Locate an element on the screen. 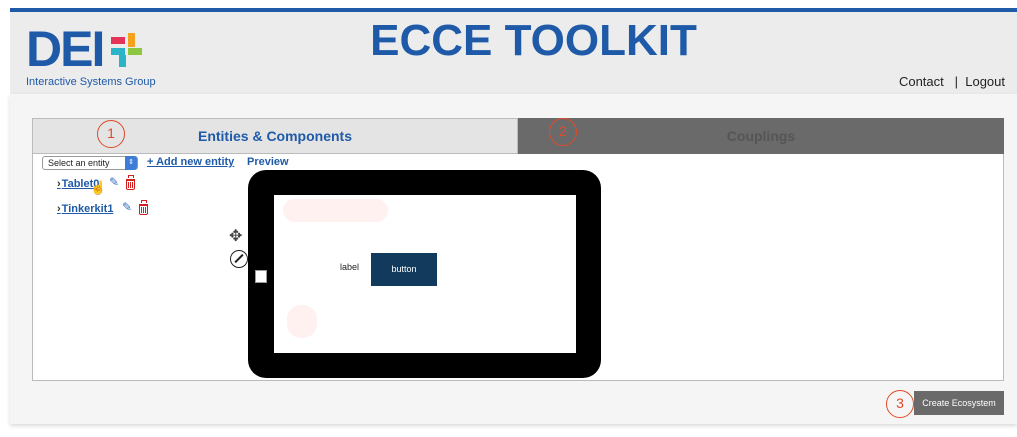 The width and height of the screenshot is (1017, 437). add-new-entity-link: + Add new entity is located at coordinates (190, 162).